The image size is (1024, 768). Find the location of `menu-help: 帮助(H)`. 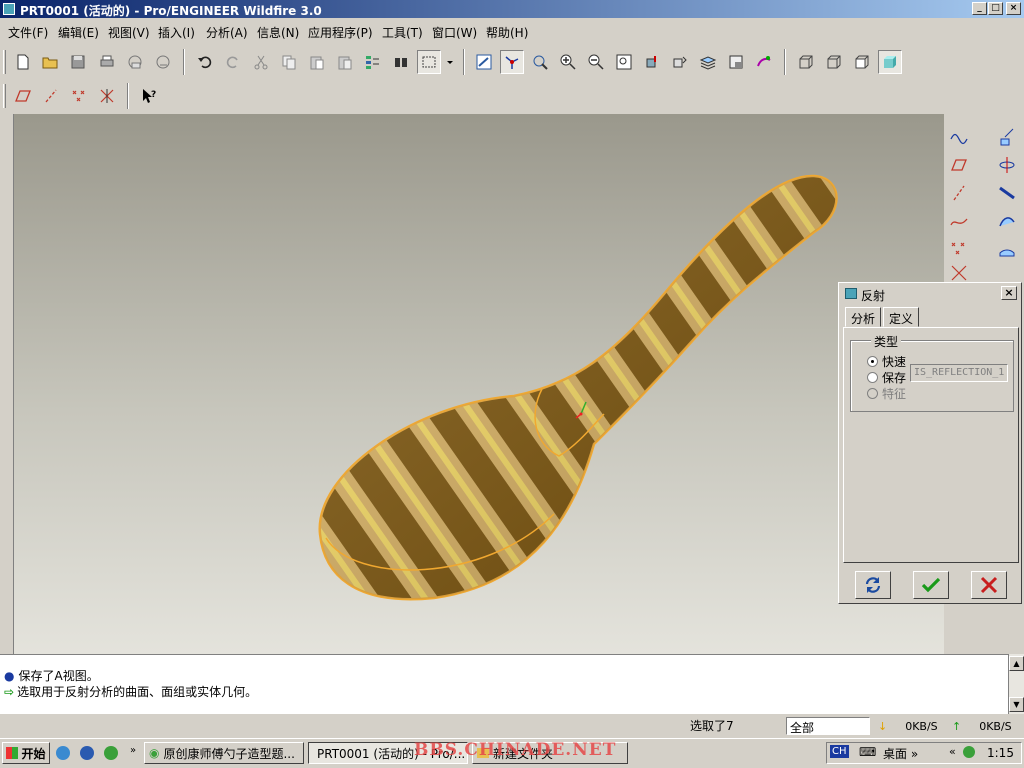

menu-help: 帮助(H) is located at coordinates (507, 32).